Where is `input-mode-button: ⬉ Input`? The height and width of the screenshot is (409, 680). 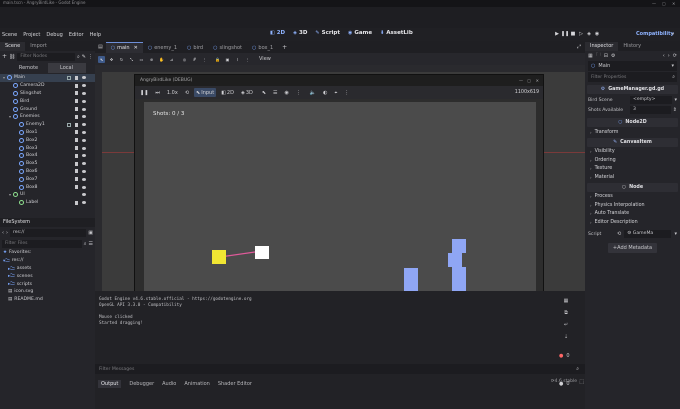 input-mode-button: ⬉ Input is located at coordinates (205, 92).